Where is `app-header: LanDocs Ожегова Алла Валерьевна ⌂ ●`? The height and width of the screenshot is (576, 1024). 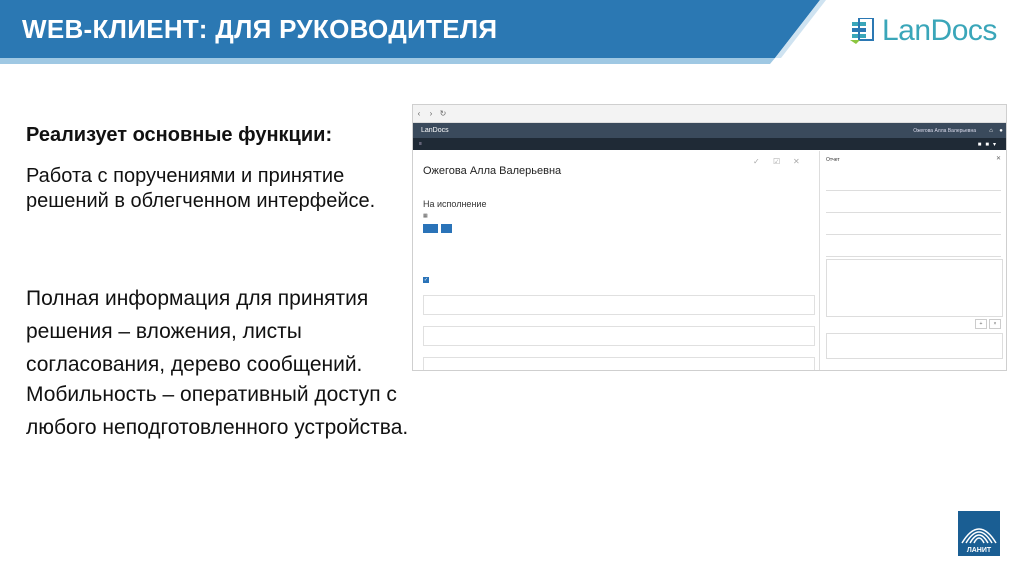
app-header: LanDocs Ожегова Алла Валерьевна ⌂ ● is located at coordinates (709, 130).